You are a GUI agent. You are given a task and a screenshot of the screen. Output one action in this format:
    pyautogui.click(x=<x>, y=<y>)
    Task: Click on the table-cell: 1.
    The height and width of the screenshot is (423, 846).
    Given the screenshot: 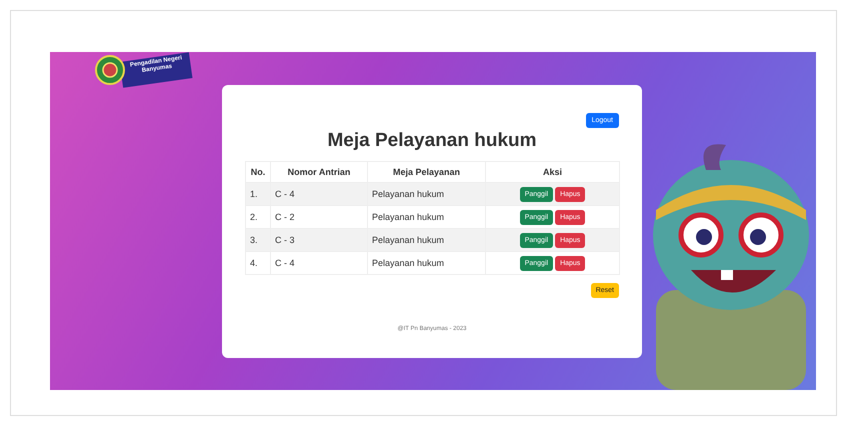 What is the action you would take?
    pyautogui.click(x=258, y=194)
    